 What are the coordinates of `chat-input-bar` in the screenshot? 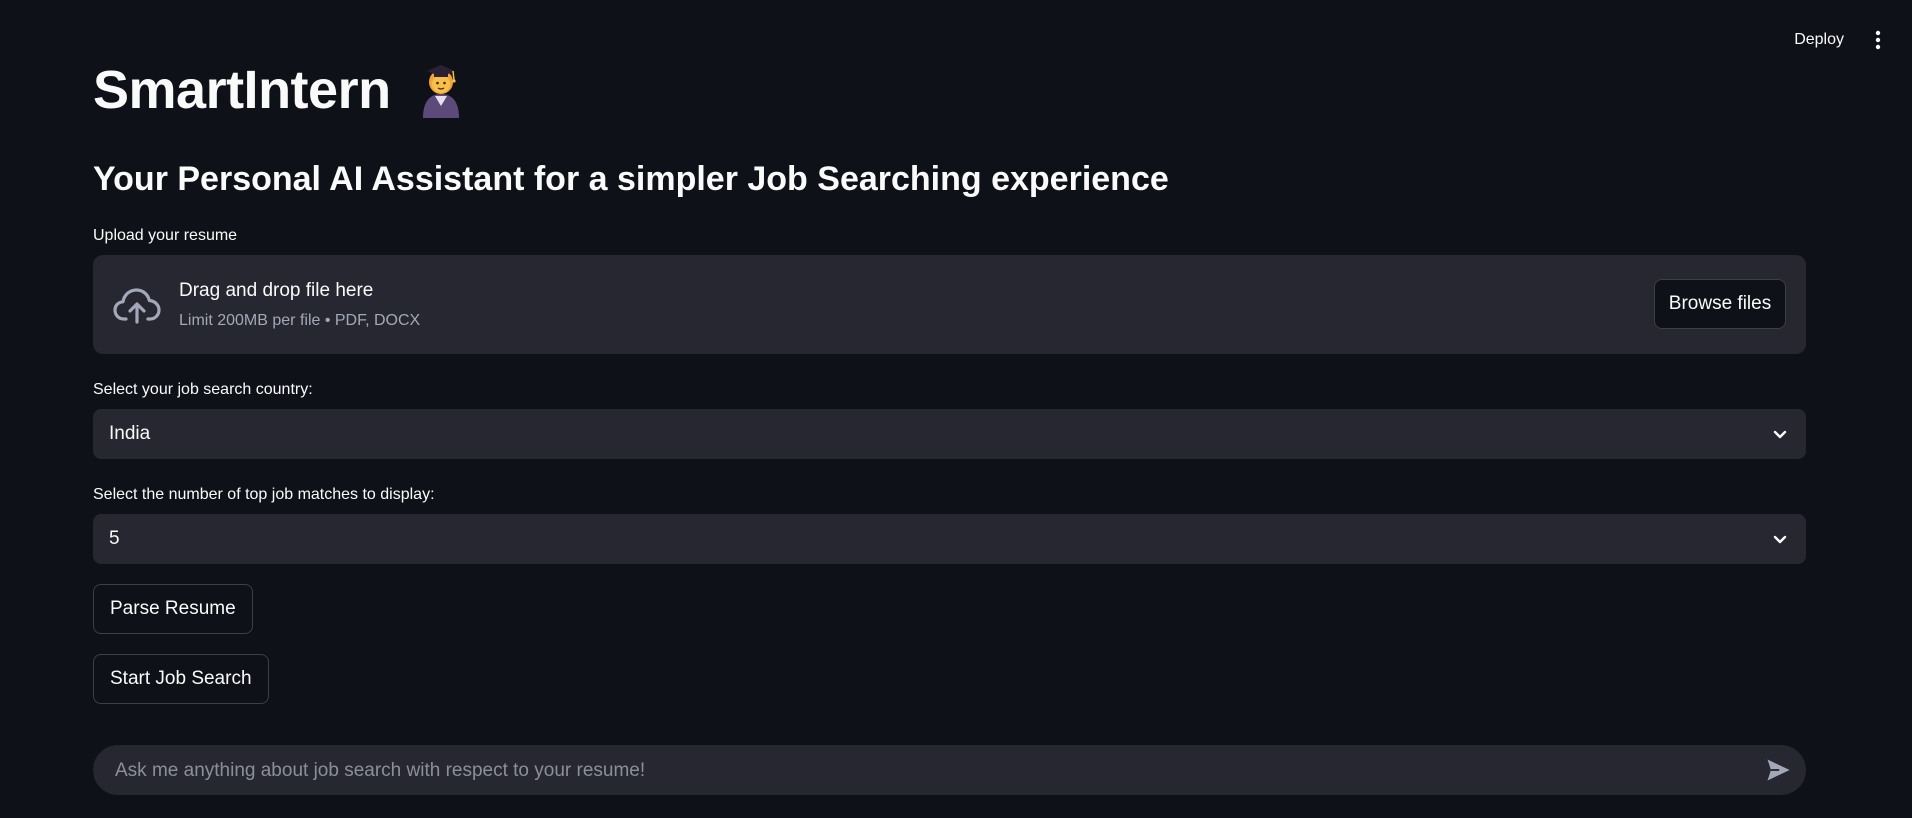 It's located at (949, 771).